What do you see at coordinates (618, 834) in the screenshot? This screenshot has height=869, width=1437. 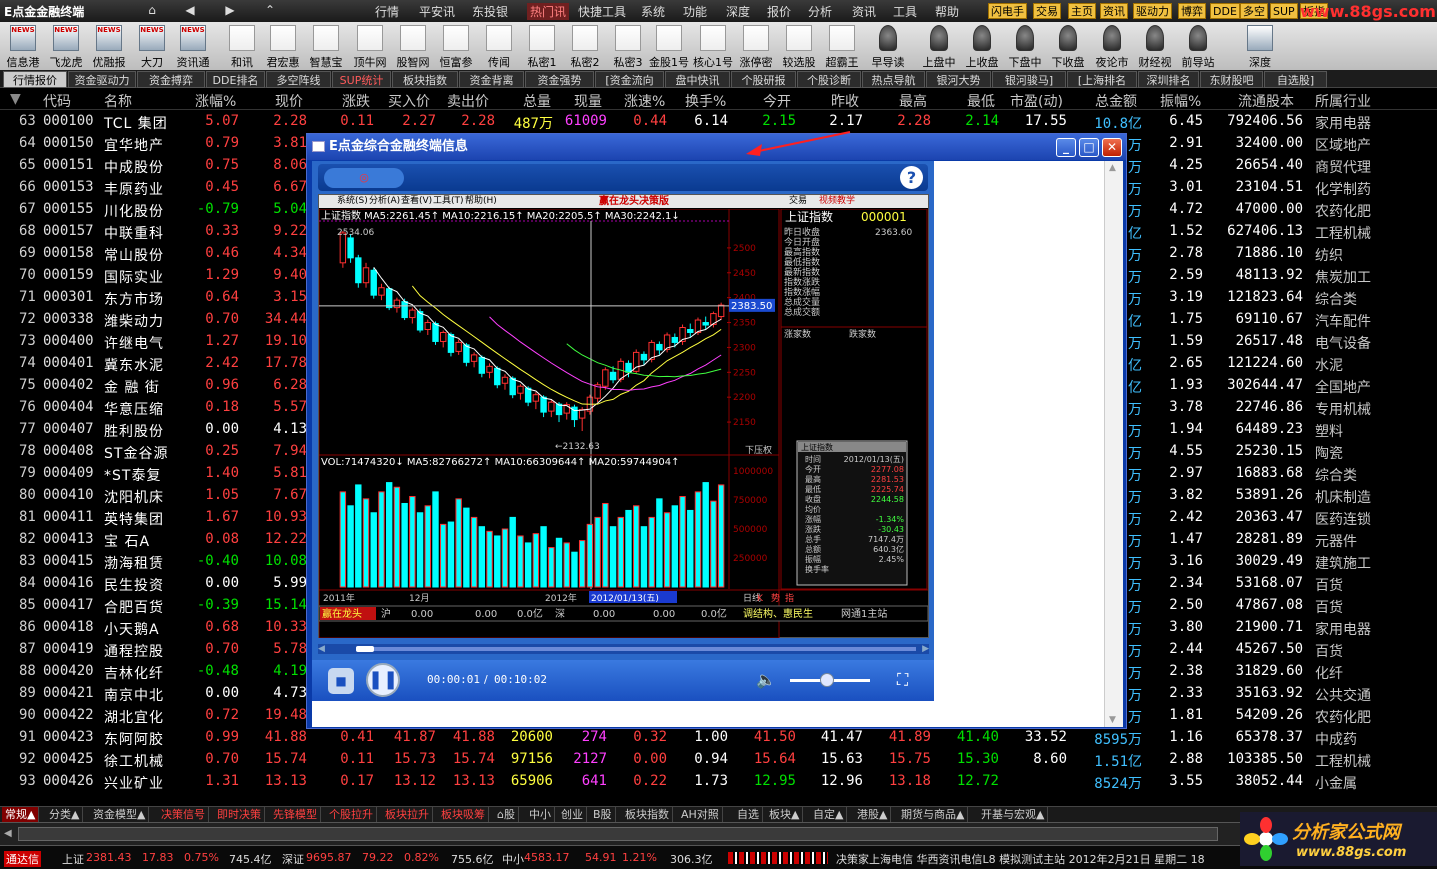 I see `scroll-track` at bounding box center [618, 834].